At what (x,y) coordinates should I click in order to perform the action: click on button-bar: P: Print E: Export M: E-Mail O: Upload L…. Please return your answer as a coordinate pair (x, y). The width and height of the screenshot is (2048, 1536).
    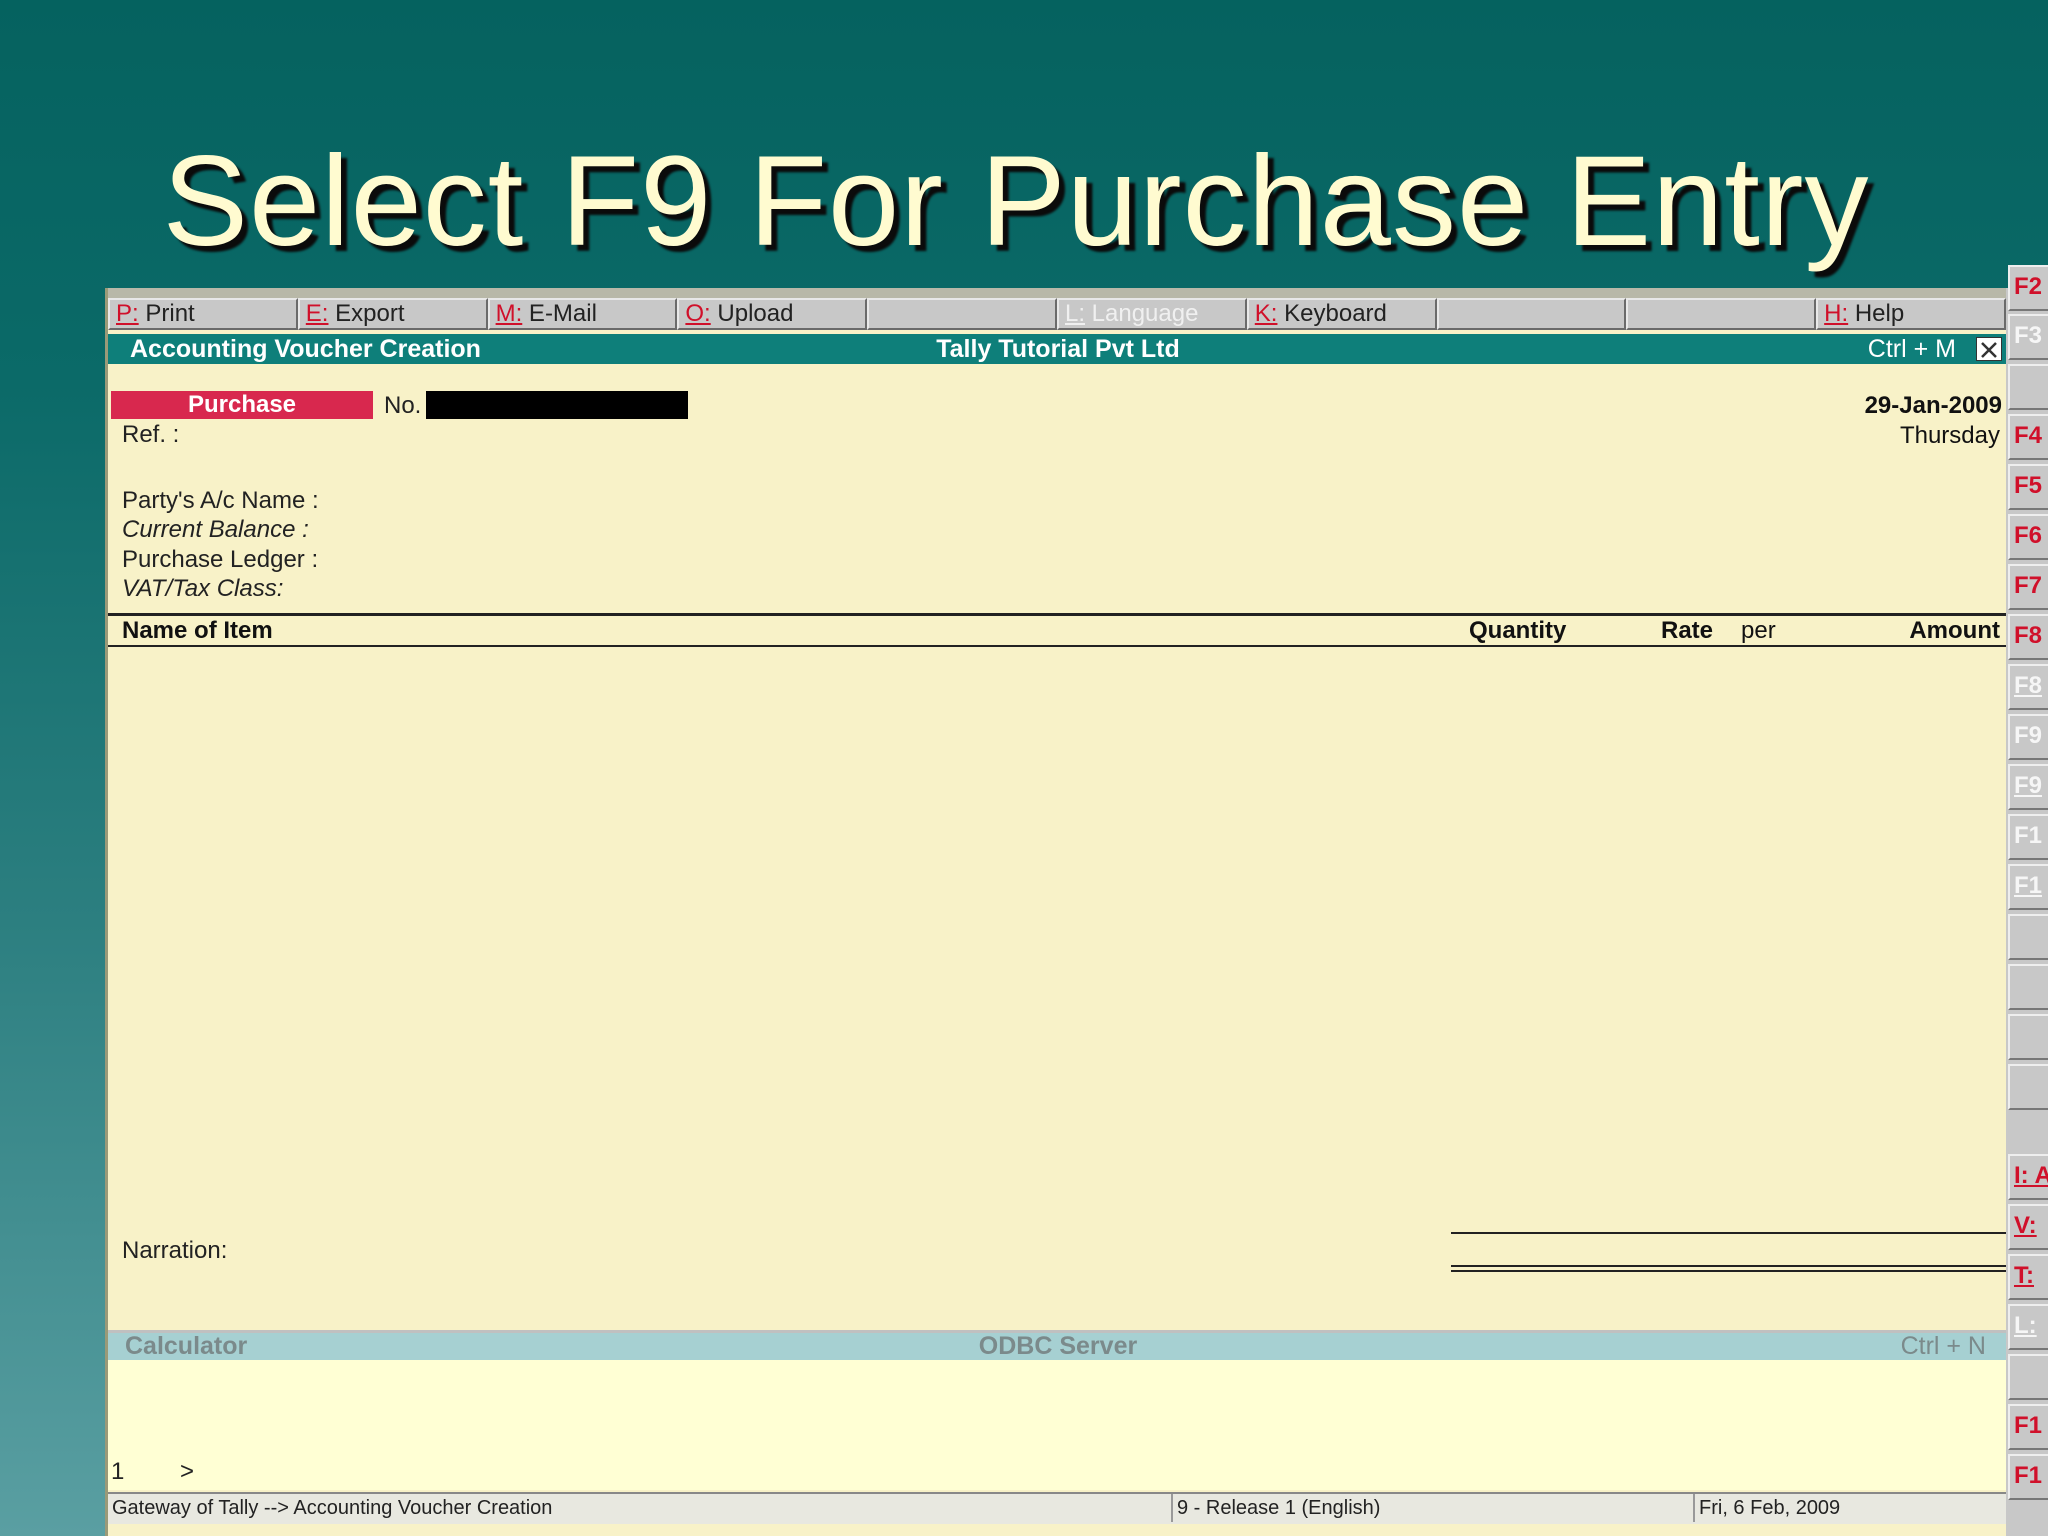
    Looking at the image, I should click on (1057, 314).